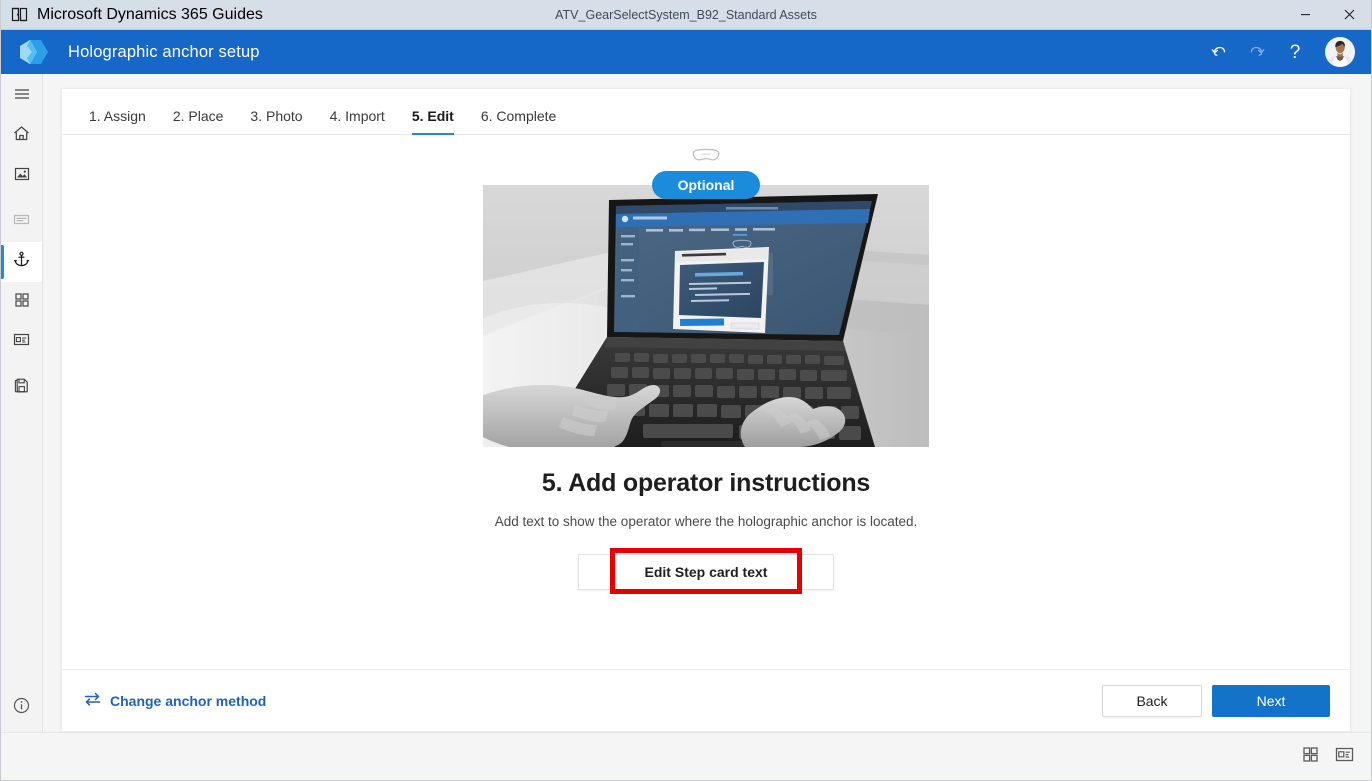 The image size is (1372, 781). I want to click on sidebar-item-layout, so click(21, 342).